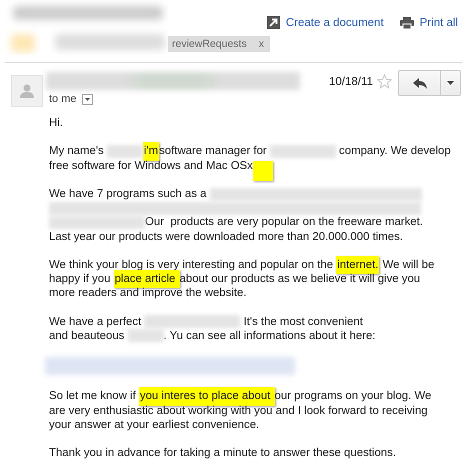 The height and width of the screenshot is (460, 467). I want to click on email-text: Thank you in advance for taking a minute to answer these questions., so click(222, 453).